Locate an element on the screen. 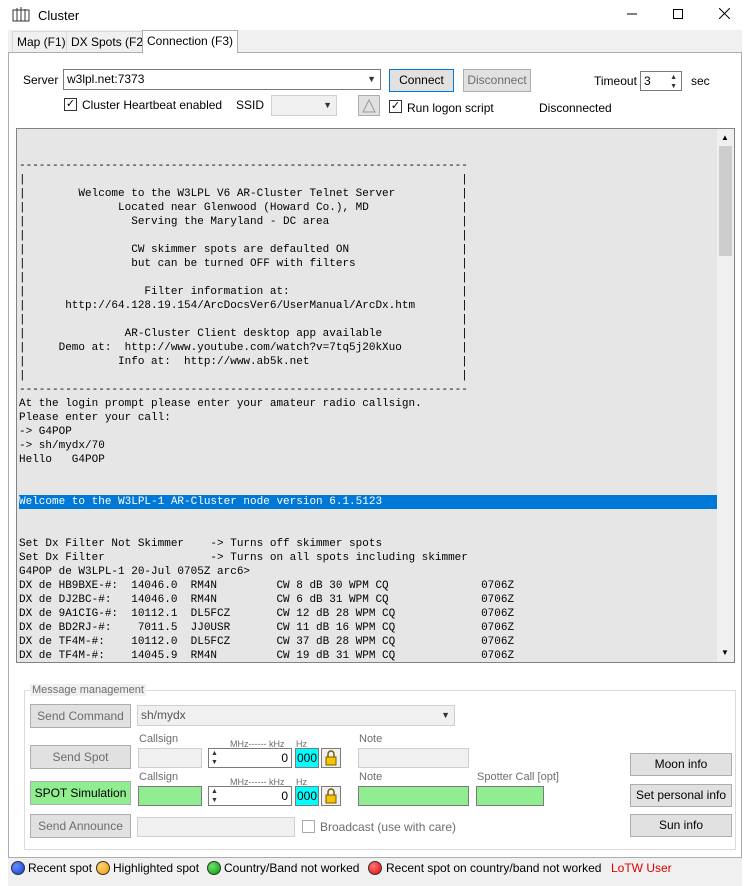 This screenshot has width=751, height=886. heartbeat-checkbox: ✓ is located at coordinates (70, 104).